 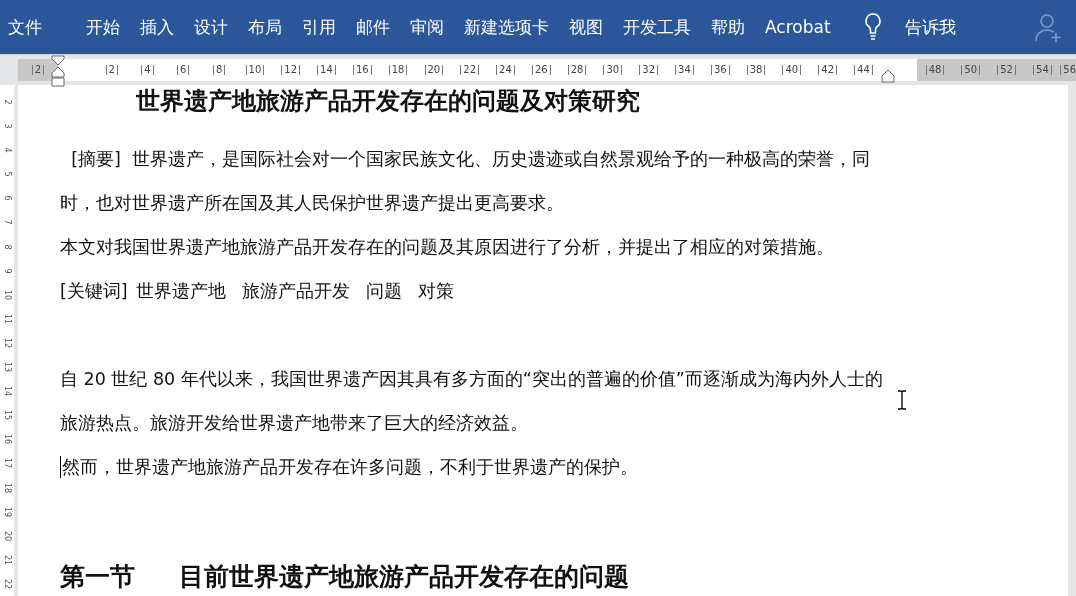 I want to click on ribbon-tab: 插入, so click(x=157, y=27).